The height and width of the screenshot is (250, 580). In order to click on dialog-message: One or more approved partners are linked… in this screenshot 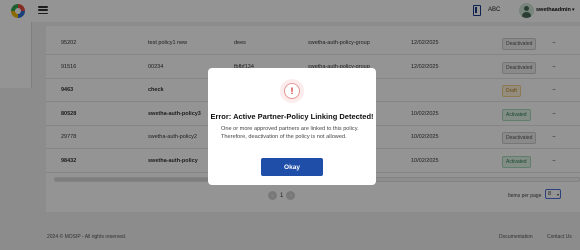, I will do `click(290, 133)`.